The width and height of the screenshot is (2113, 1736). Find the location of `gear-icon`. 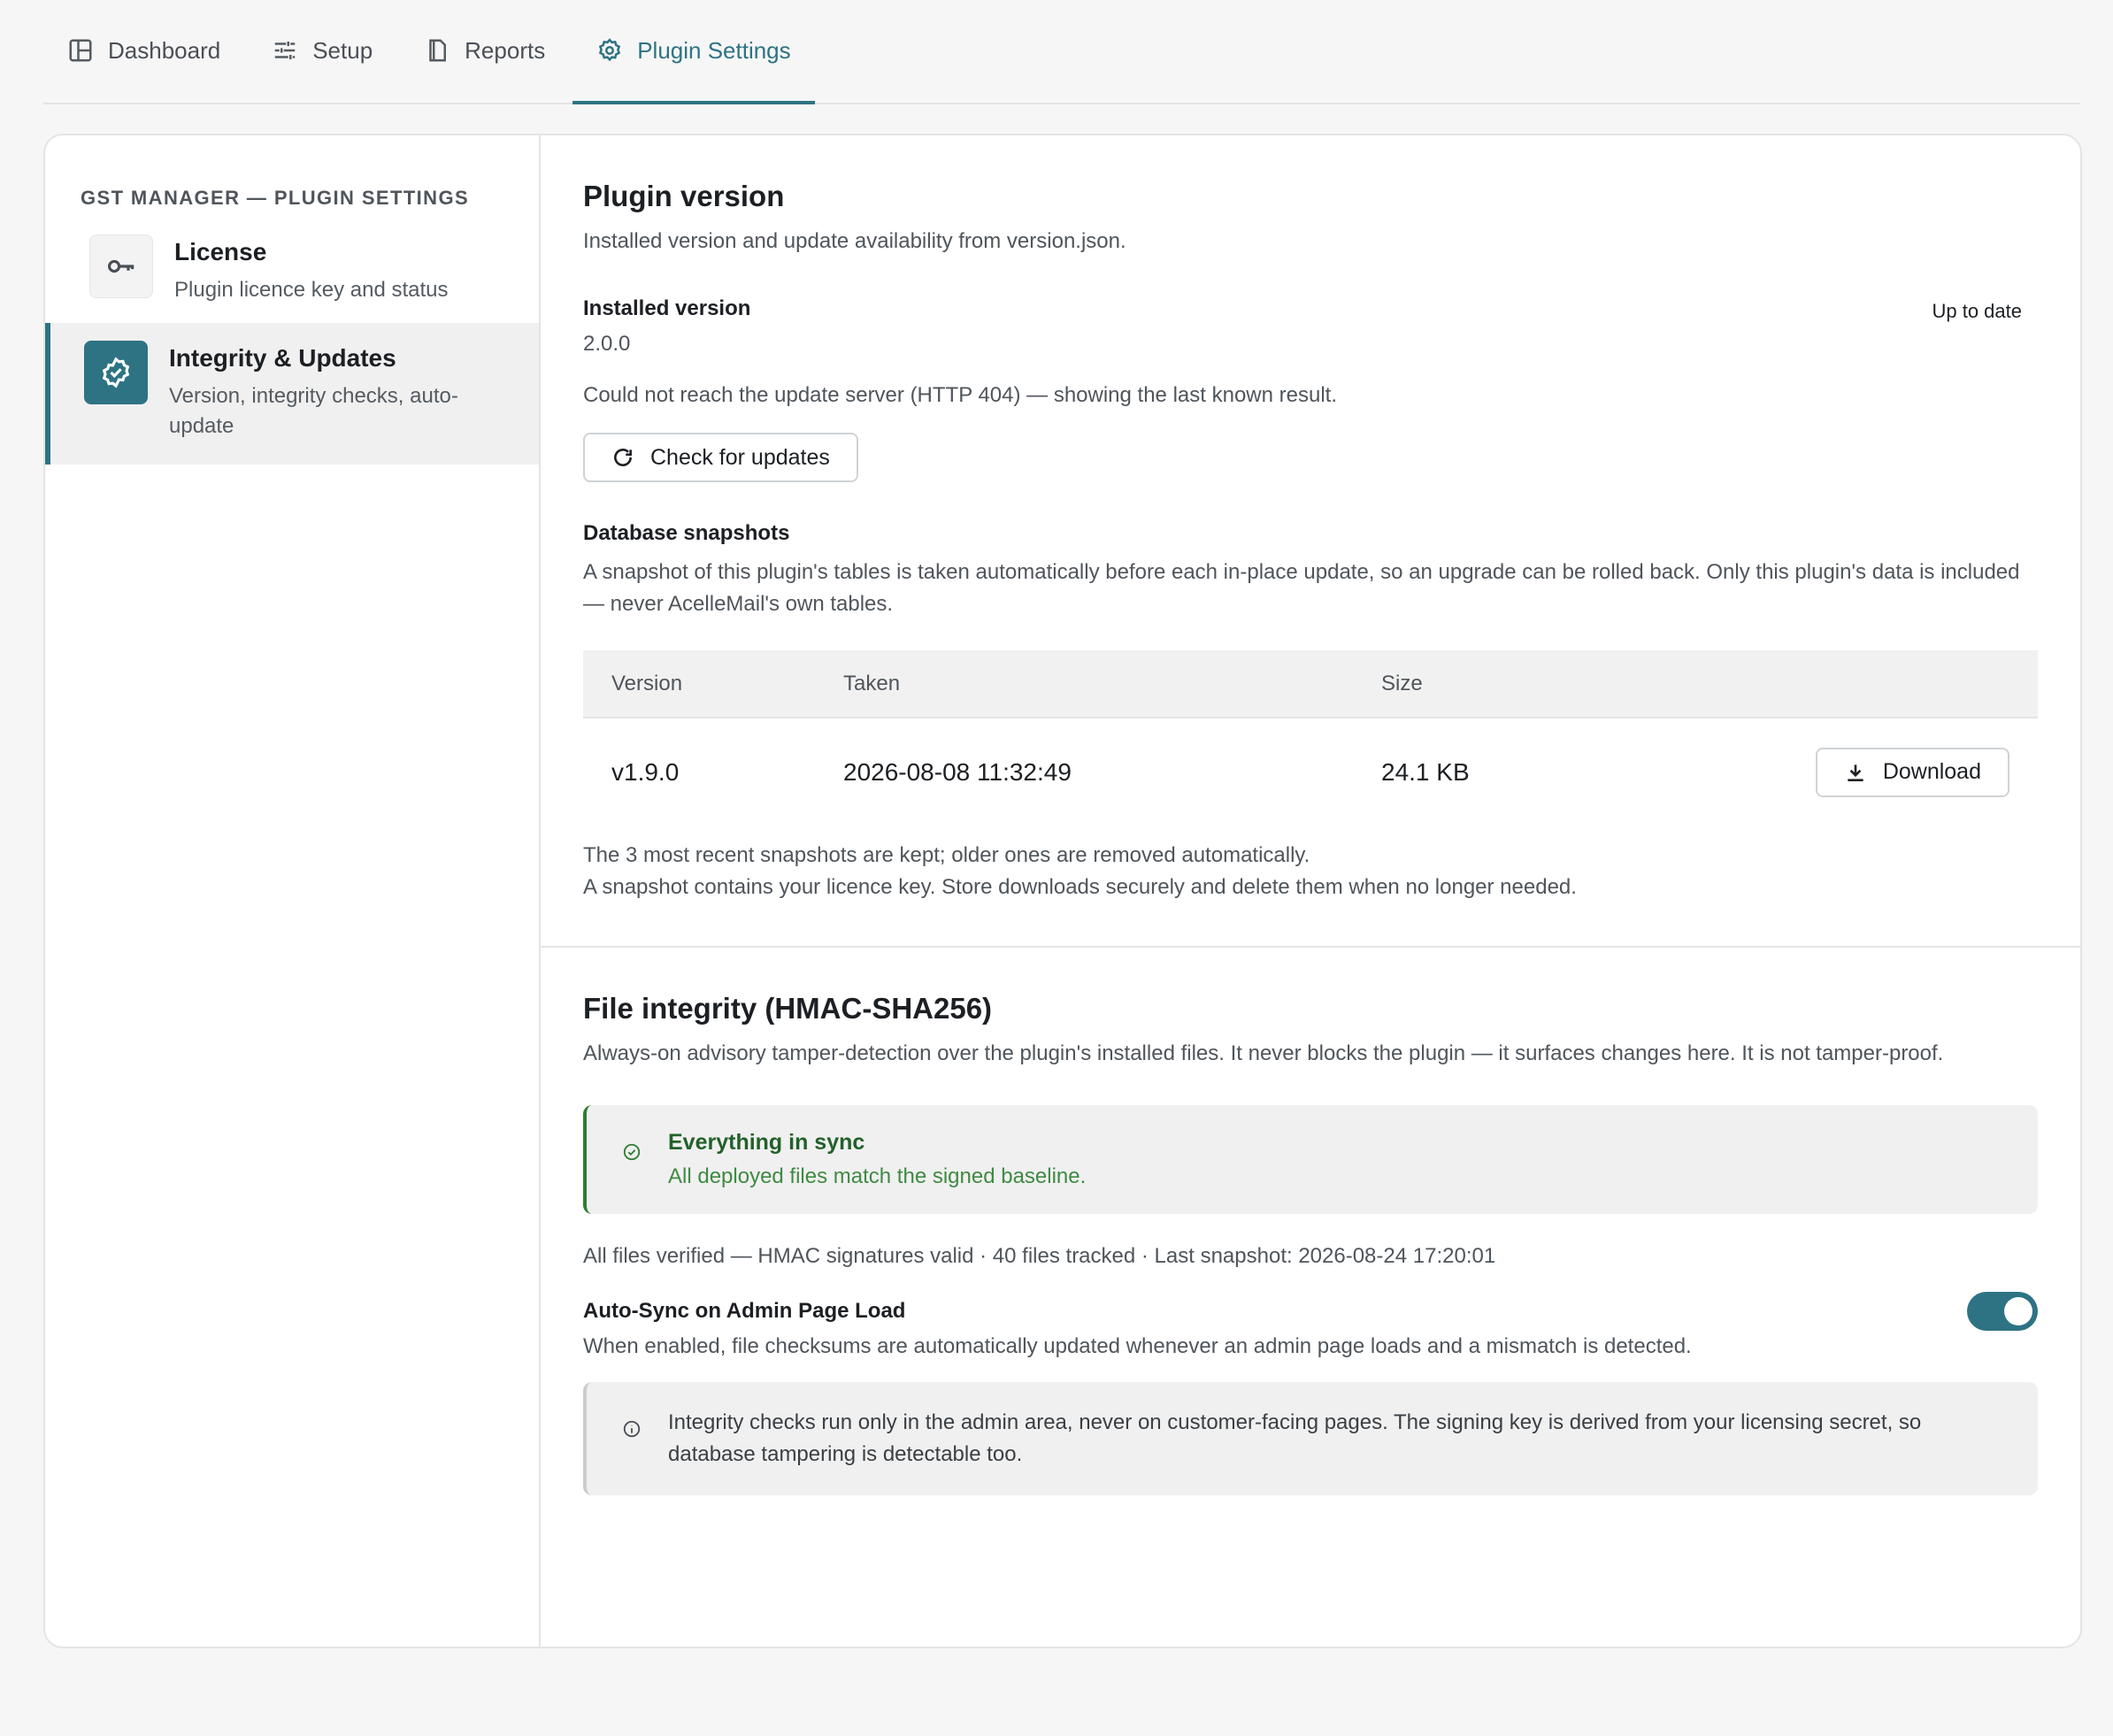

gear-icon is located at coordinates (610, 50).